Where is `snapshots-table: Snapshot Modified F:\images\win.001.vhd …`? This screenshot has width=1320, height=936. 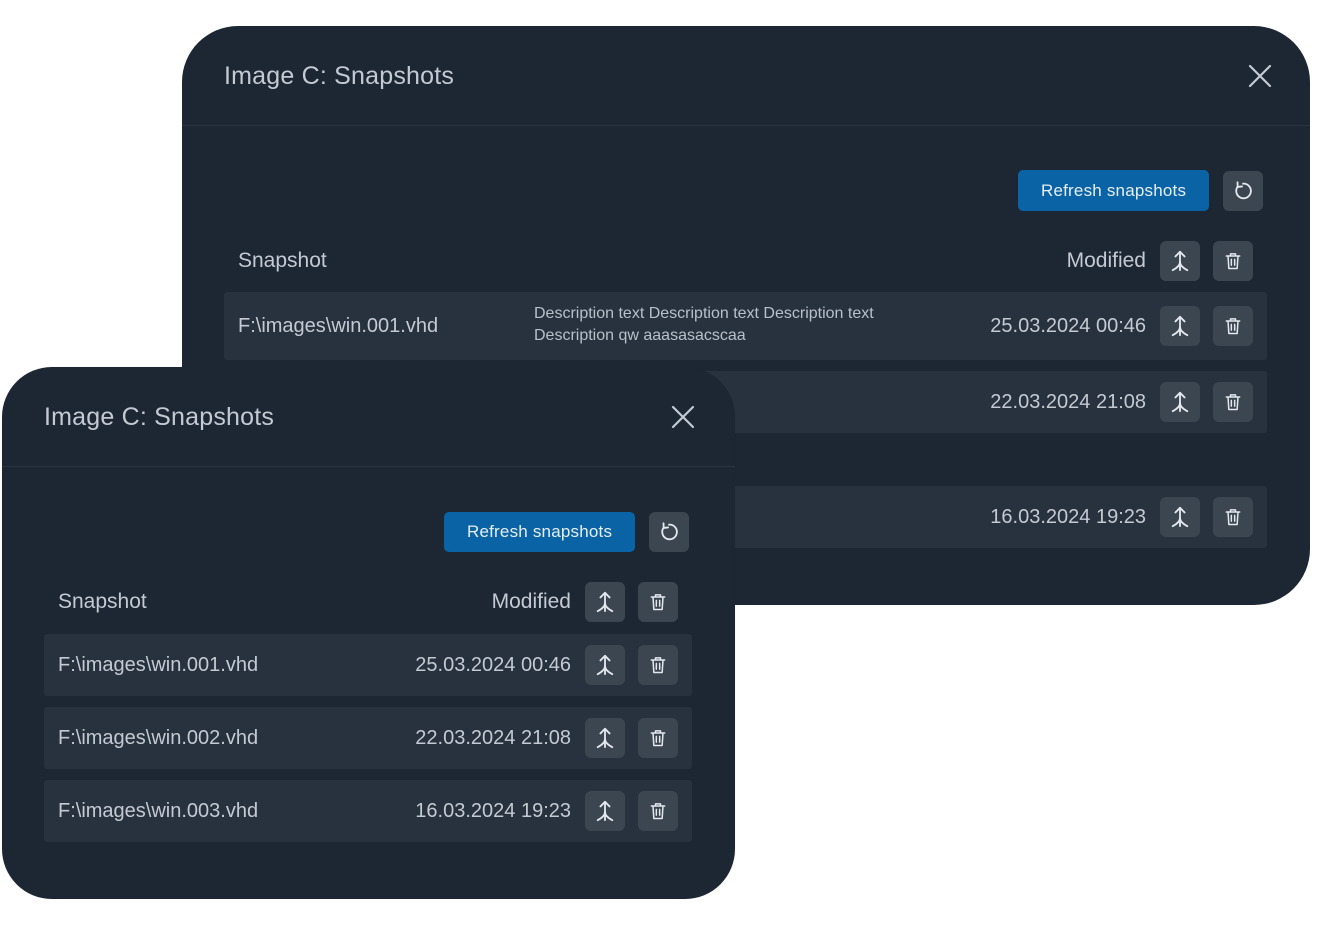 snapshots-table: Snapshot Modified F:\images\win.001.vhd … is located at coordinates (368, 708).